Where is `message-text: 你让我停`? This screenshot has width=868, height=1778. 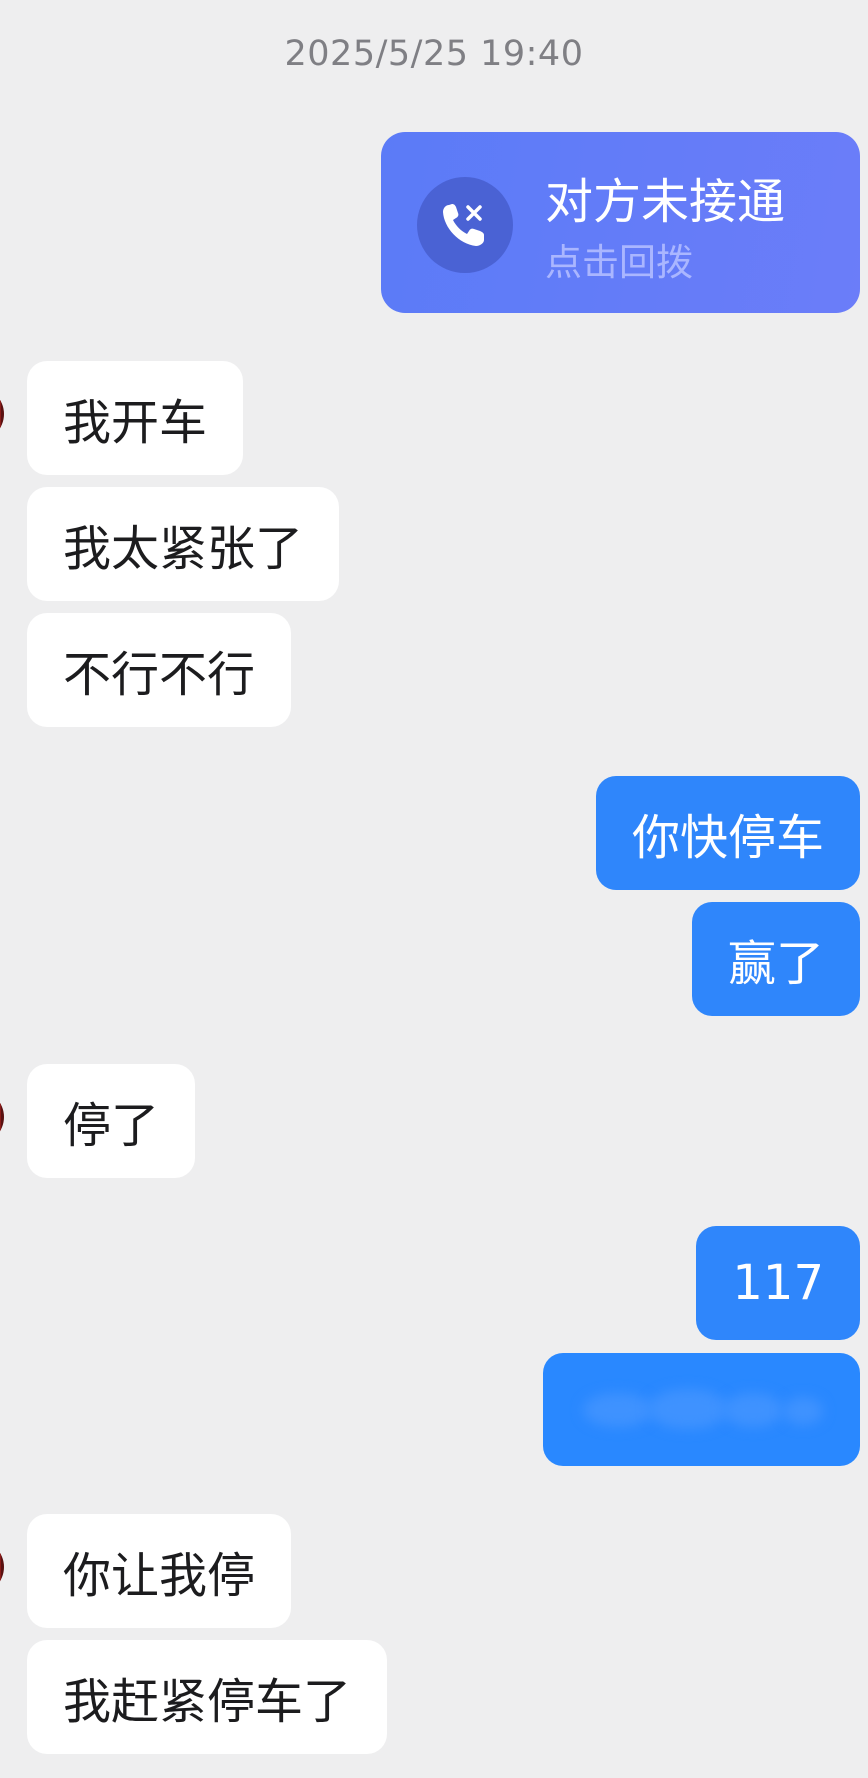 message-text: 你让我停 is located at coordinates (159, 1576).